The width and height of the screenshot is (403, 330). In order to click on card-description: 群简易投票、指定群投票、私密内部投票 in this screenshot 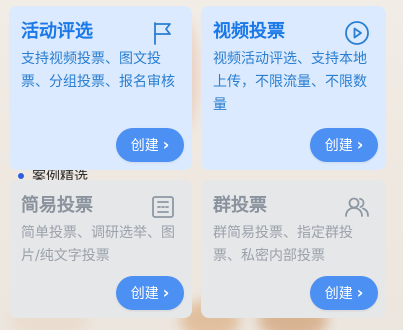, I will do `click(283, 244)`.